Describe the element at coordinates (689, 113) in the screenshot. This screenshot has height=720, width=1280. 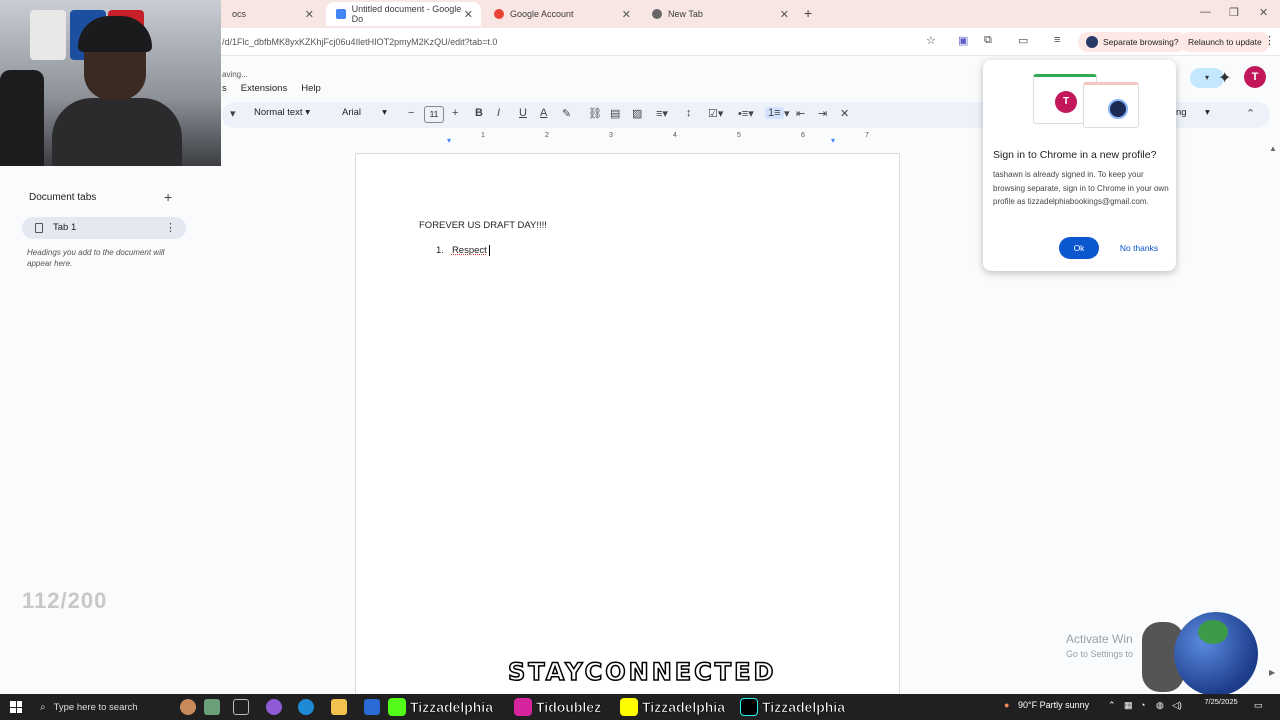
I see `line-spacing-icon: ↕` at that location.